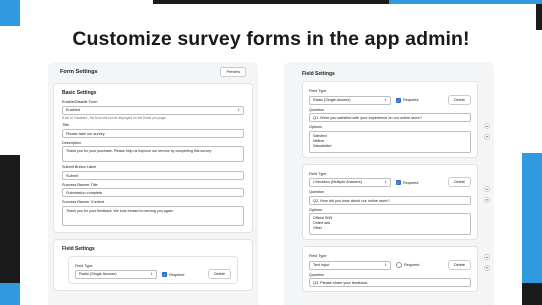  Describe the element at coordinates (153, 110) in the screenshot. I see `enable-form-select: Enabled ⇕` at that location.